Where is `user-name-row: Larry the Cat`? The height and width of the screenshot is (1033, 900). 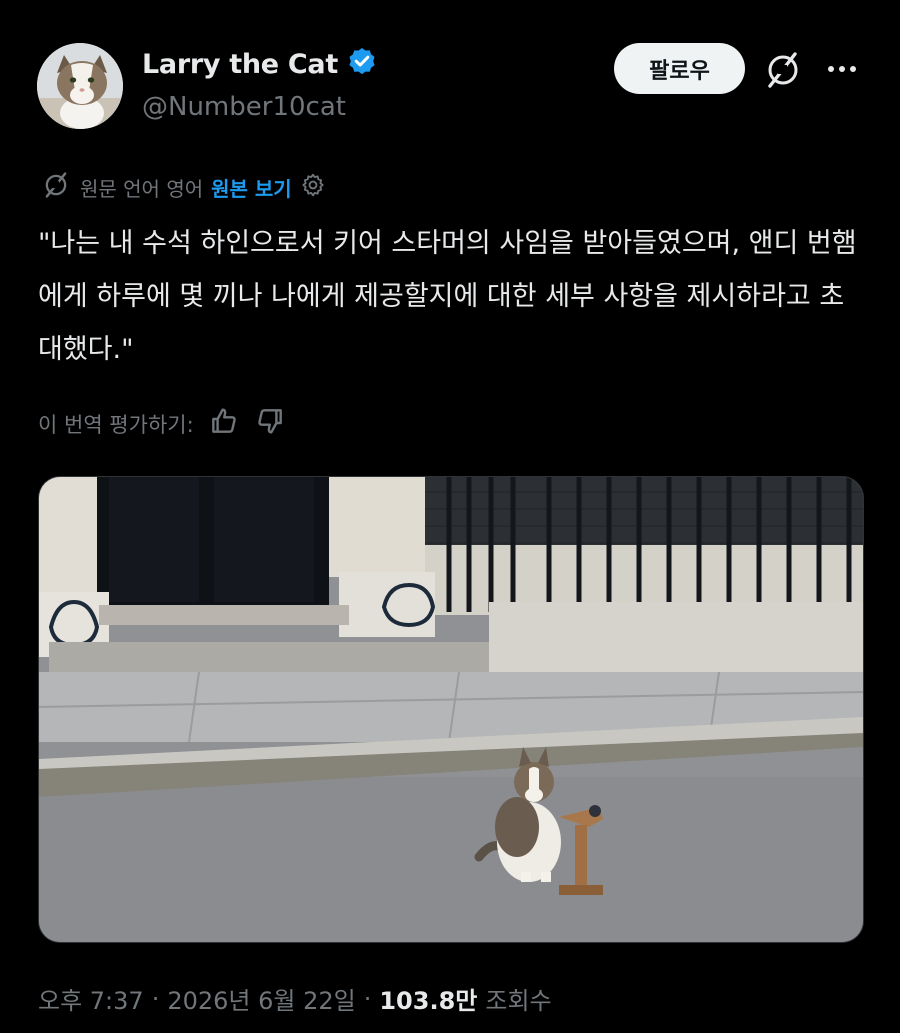 user-name-row: Larry the Cat is located at coordinates (260, 64).